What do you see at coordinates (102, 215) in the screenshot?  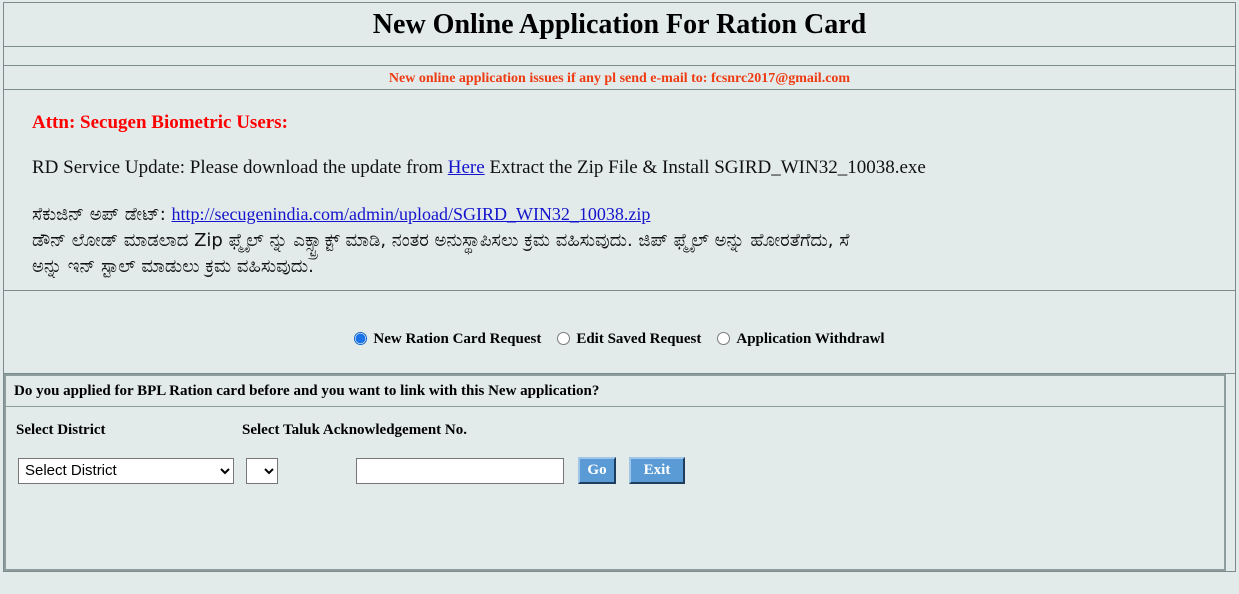 I see `kannada-url-label: ಸೆಕುಜಿನ್ ಅಪ್ ಡೇಟ್:` at bounding box center [102, 215].